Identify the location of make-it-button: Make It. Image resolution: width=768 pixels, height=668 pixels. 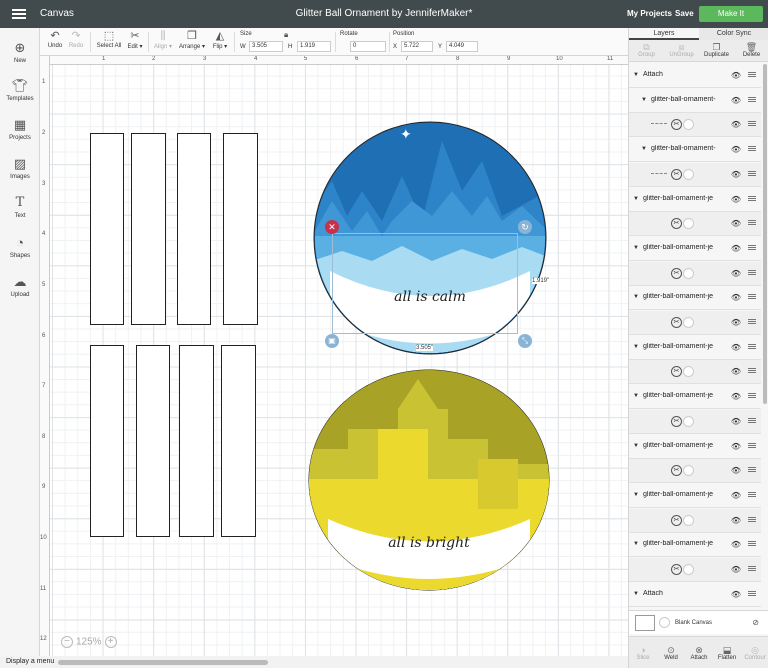
(731, 14).